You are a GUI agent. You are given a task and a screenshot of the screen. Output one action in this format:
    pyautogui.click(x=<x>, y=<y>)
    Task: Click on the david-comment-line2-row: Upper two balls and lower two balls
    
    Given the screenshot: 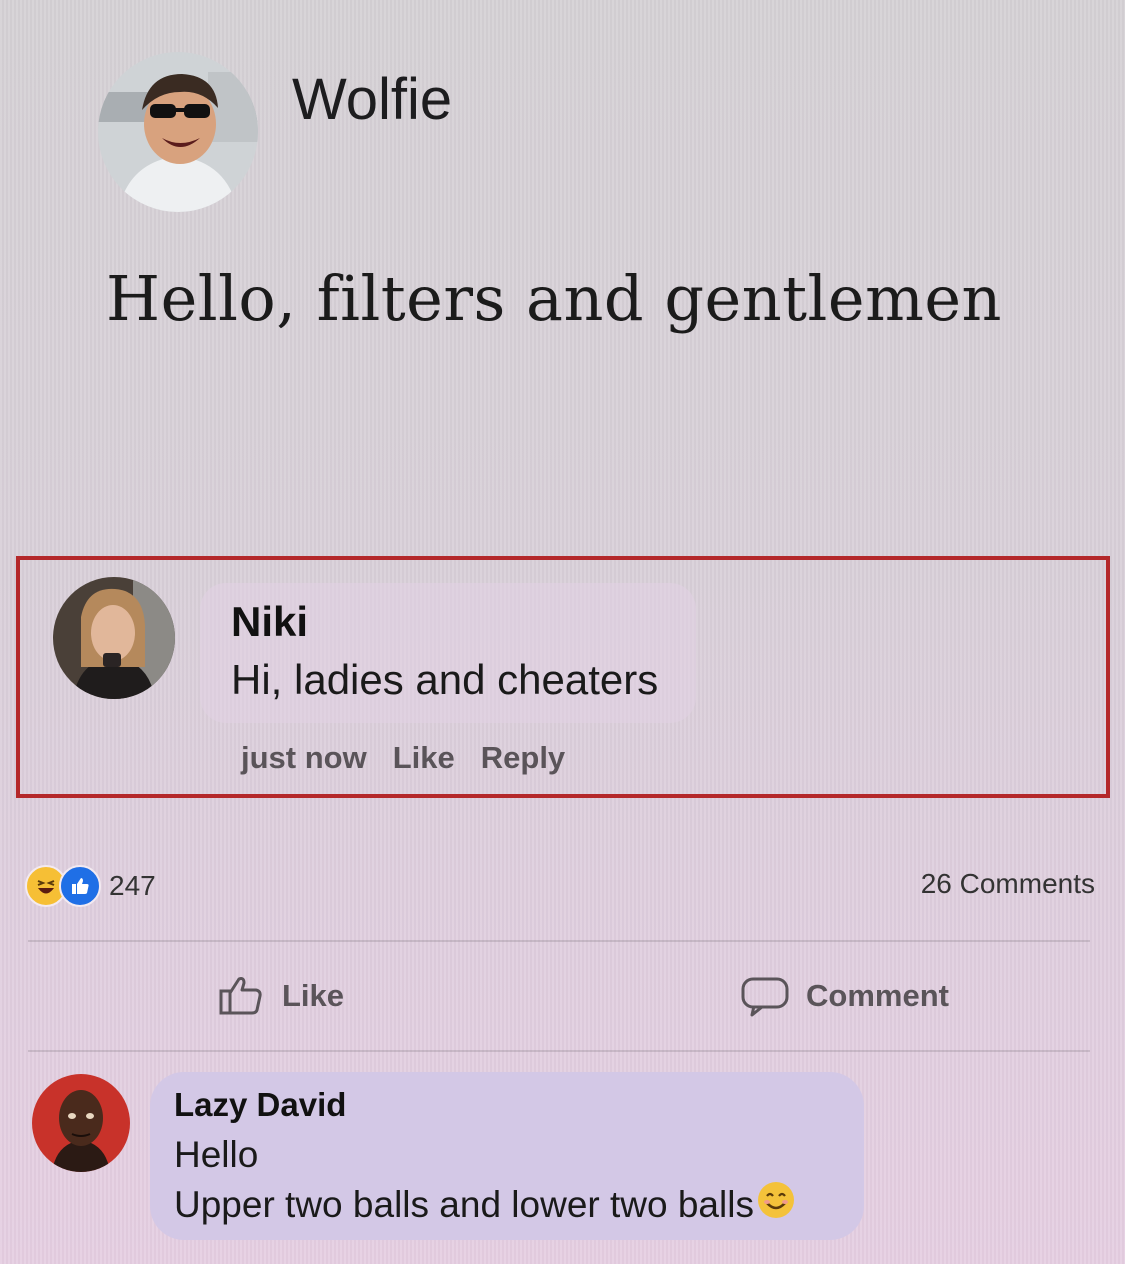 What is the action you would take?
    pyautogui.click(x=485, y=1204)
    